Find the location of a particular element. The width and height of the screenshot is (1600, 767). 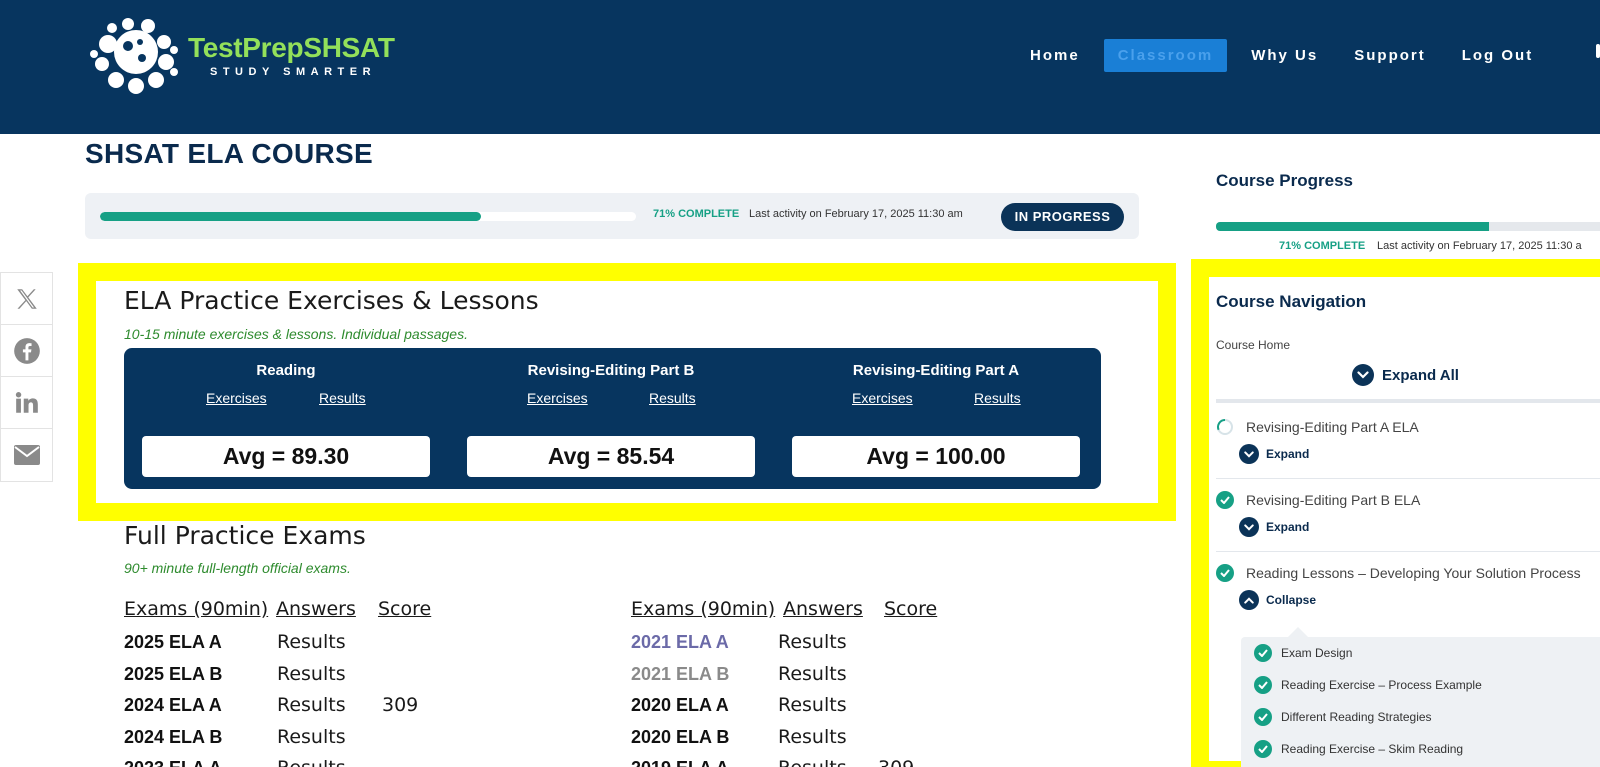

nav-why-us: Why Us is located at coordinates (1284, 55).